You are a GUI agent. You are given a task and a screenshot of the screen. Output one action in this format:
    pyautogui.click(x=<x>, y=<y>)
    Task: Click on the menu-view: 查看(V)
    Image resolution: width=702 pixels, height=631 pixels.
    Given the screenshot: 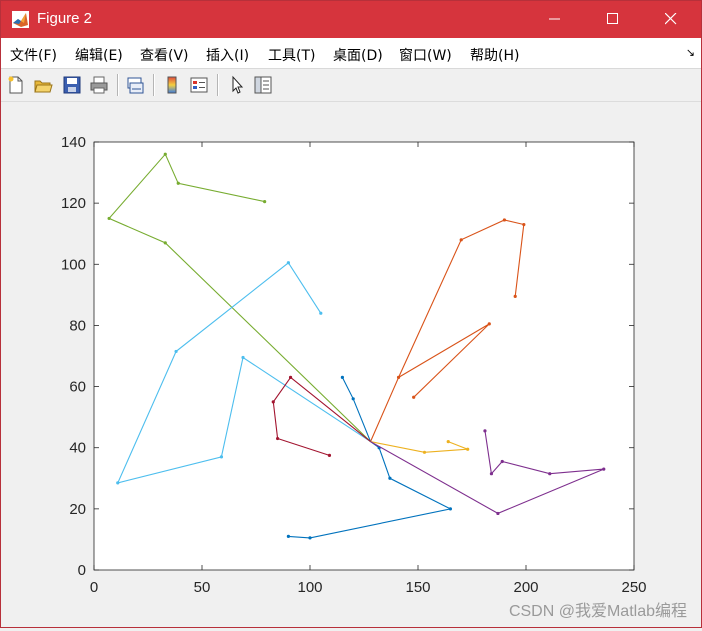 What is the action you would take?
    pyautogui.click(x=164, y=55)
    